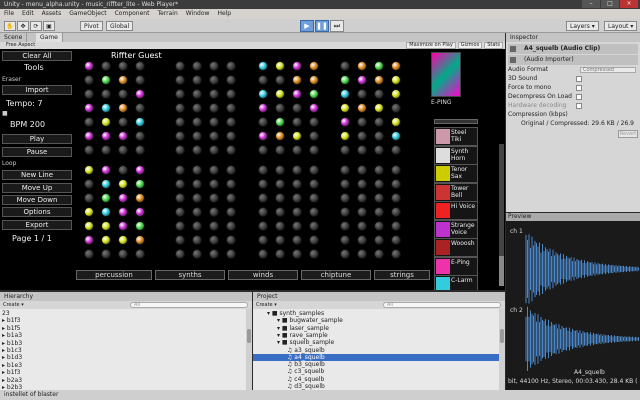  I want to click on project-audio-file: ♫ b3_squelb, so click(376, 364).